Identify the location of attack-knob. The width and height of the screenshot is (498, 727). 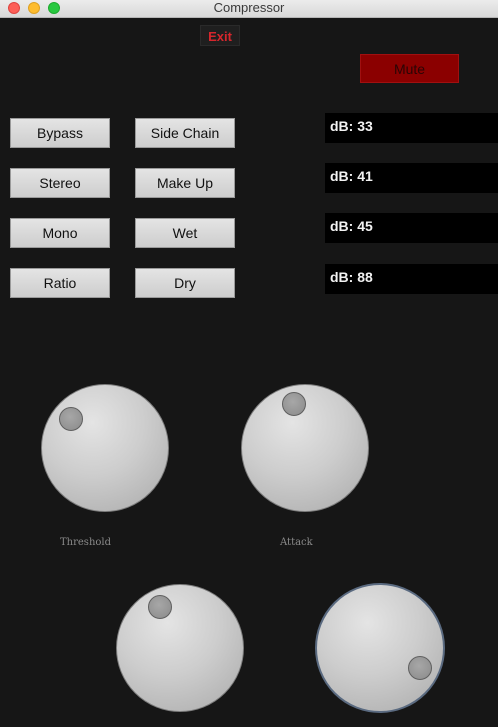
(305, 448).